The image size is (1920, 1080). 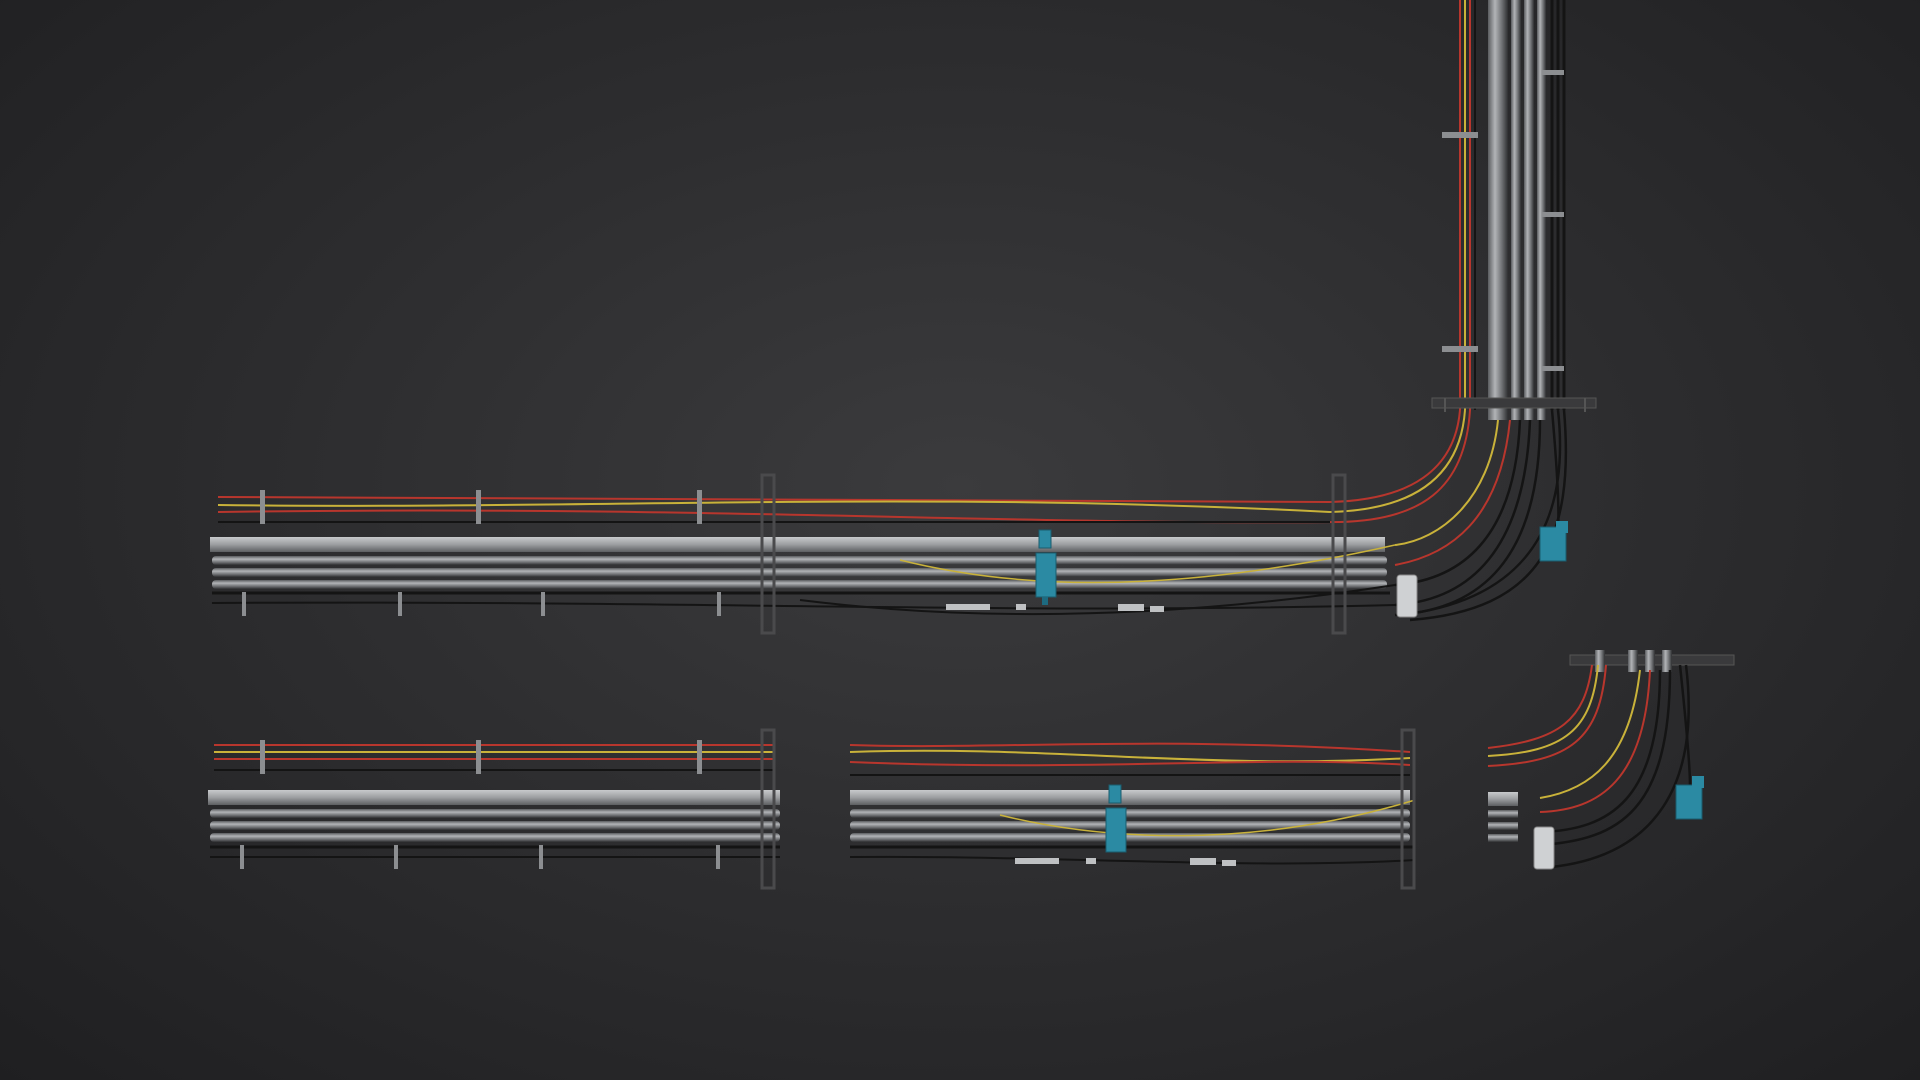 What do you see at coordinates (1611, 760) in the screenshot?
I see `bend-segment` at bounding box center [1611, 760].